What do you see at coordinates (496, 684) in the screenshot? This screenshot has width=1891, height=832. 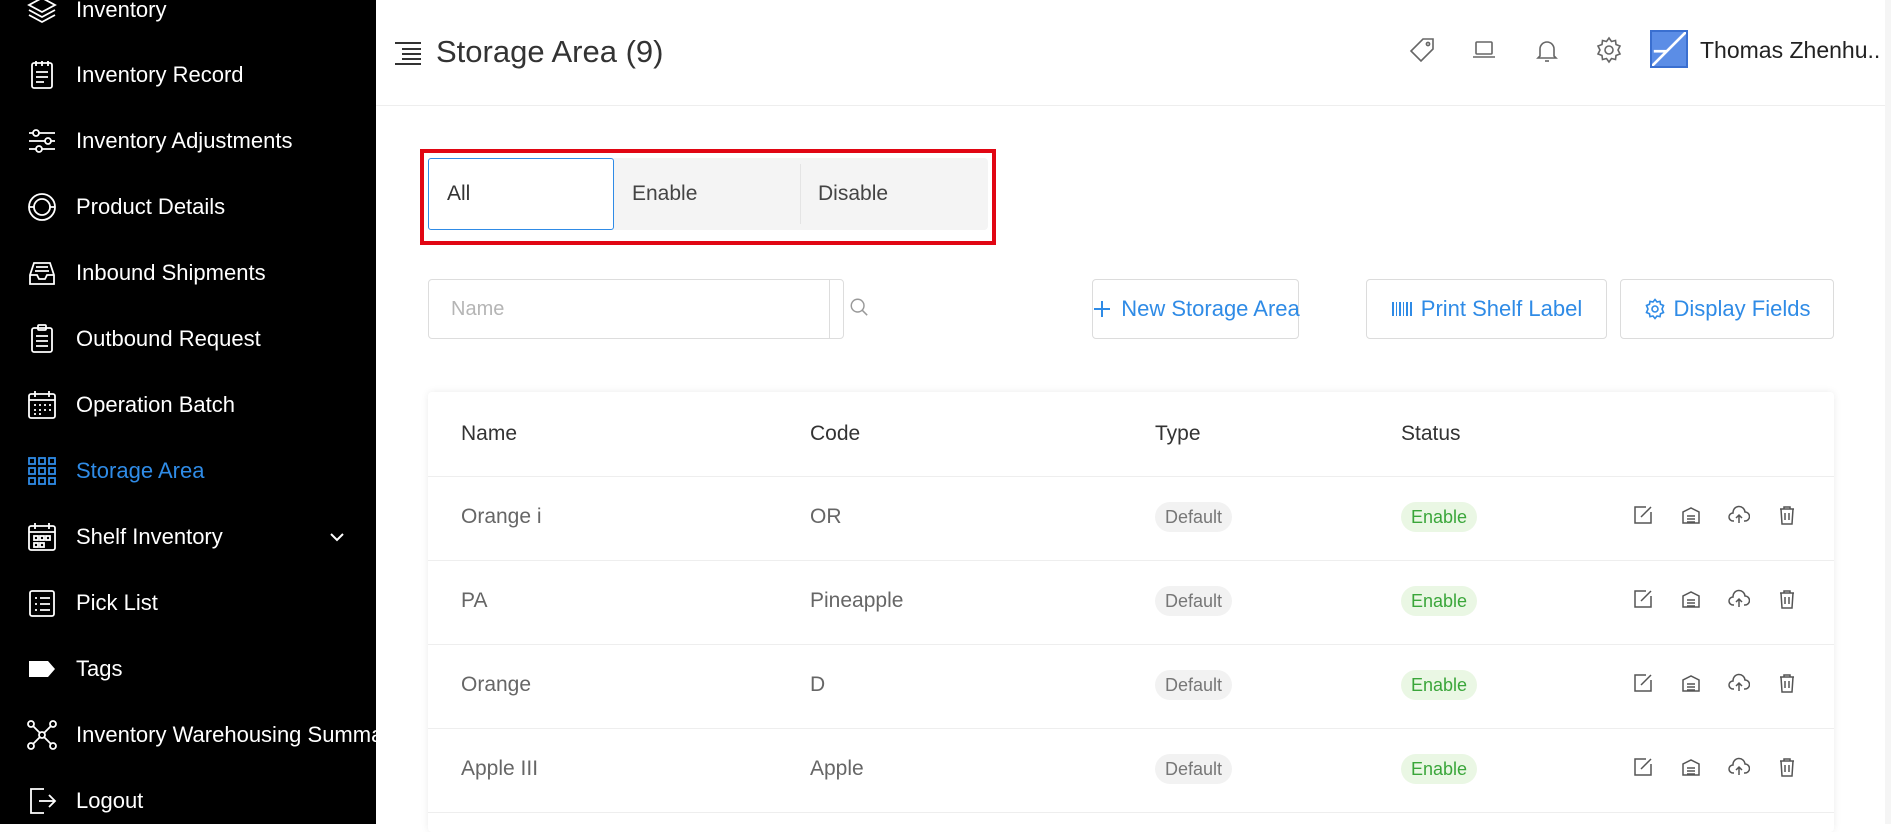 I see `cell-name: Orange` at bounding box center [496, 684].